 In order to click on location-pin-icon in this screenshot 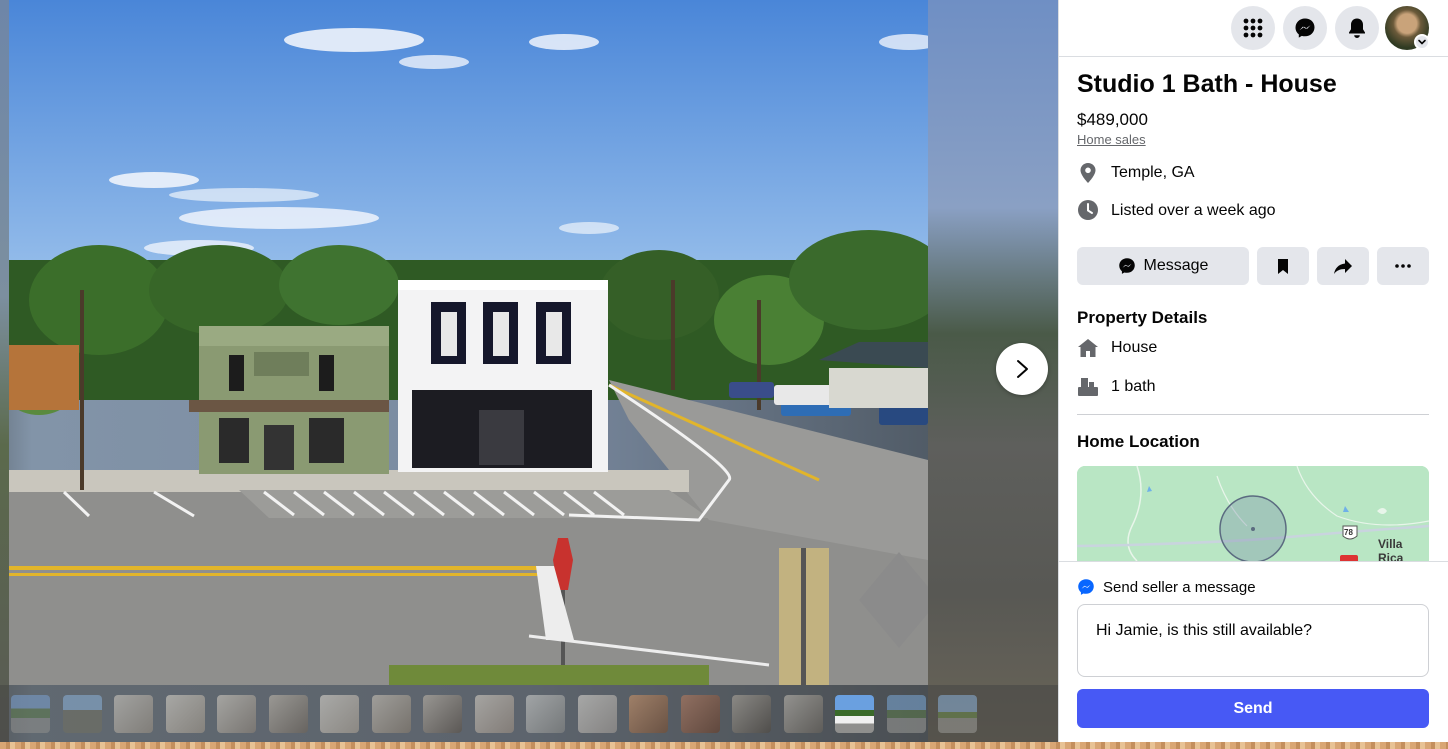, I will do `click(1088, 173)`.